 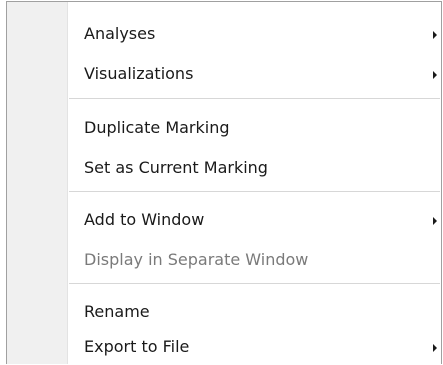 I want to click on menu-item-export-to-file: Export to File, so click(x=224, y=348).